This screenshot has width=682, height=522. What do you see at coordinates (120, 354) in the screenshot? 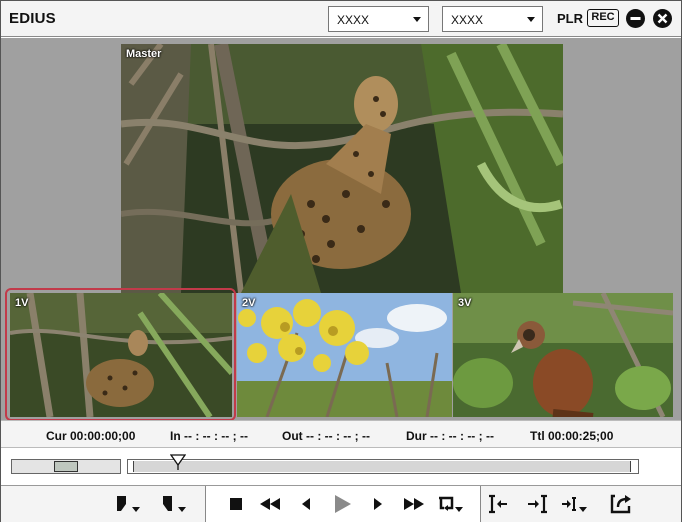
I see `selected-camera-highlight` at bounding box center [120, 354].